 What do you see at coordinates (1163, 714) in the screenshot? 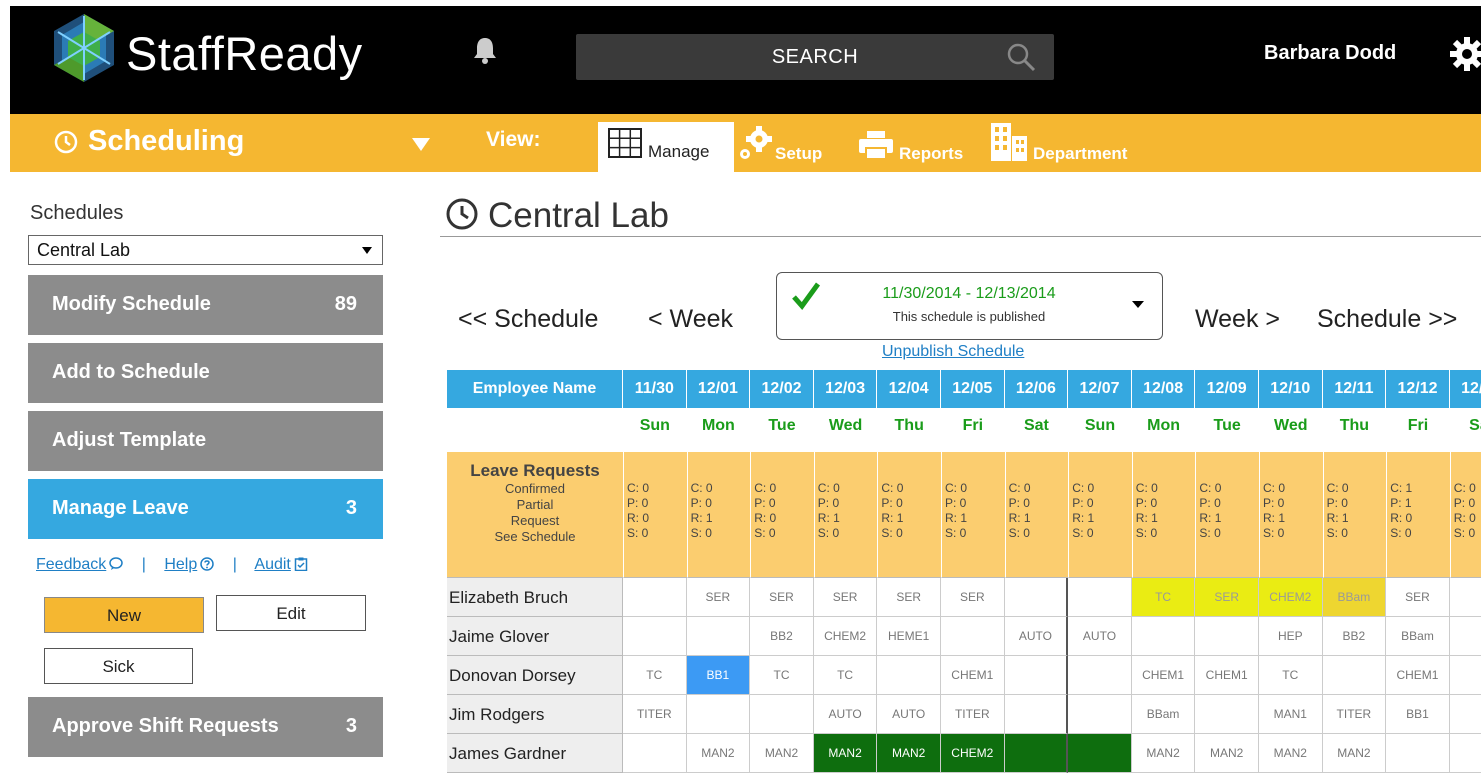
I see `shift-cell: BBam` at bounding box center [1163, 714].